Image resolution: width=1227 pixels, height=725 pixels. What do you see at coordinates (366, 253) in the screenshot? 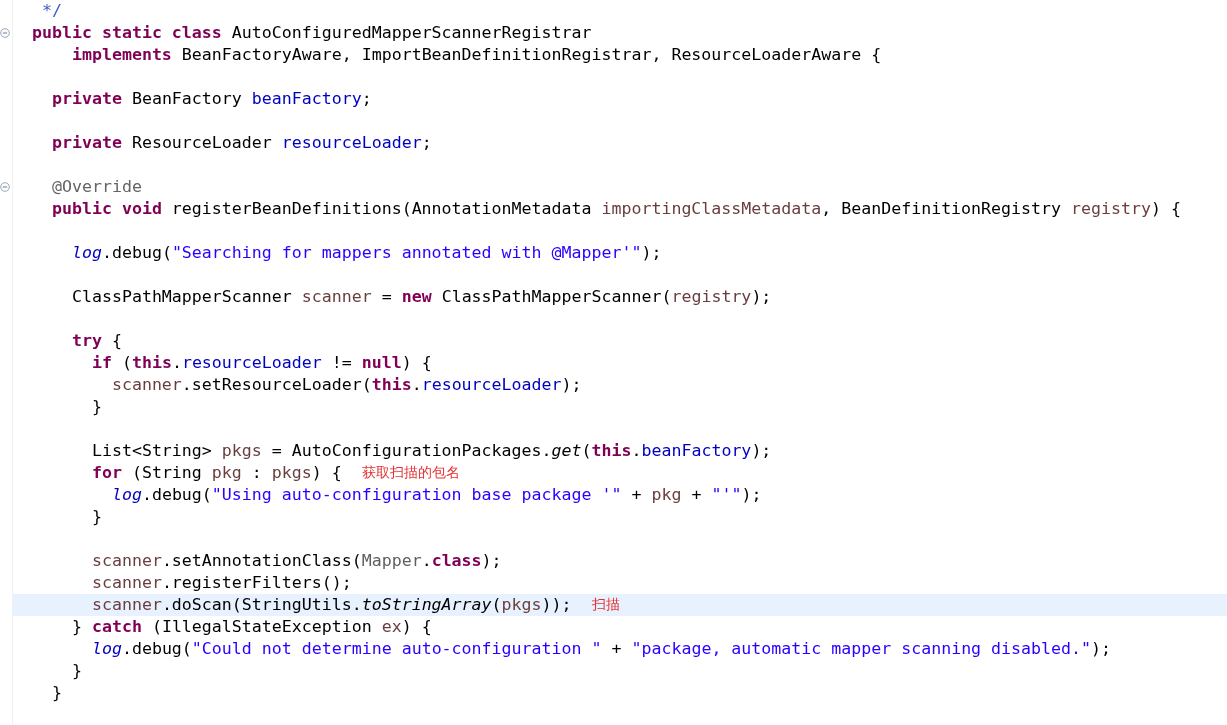
I see `code-line: log.debug("Searching for mappers annotated with @Mapper'");` at bounding box center [366, 253].